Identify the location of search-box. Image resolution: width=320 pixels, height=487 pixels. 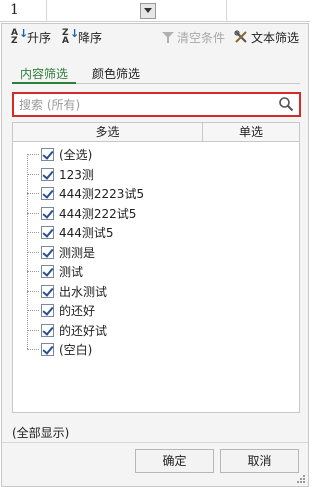
(156, 104).